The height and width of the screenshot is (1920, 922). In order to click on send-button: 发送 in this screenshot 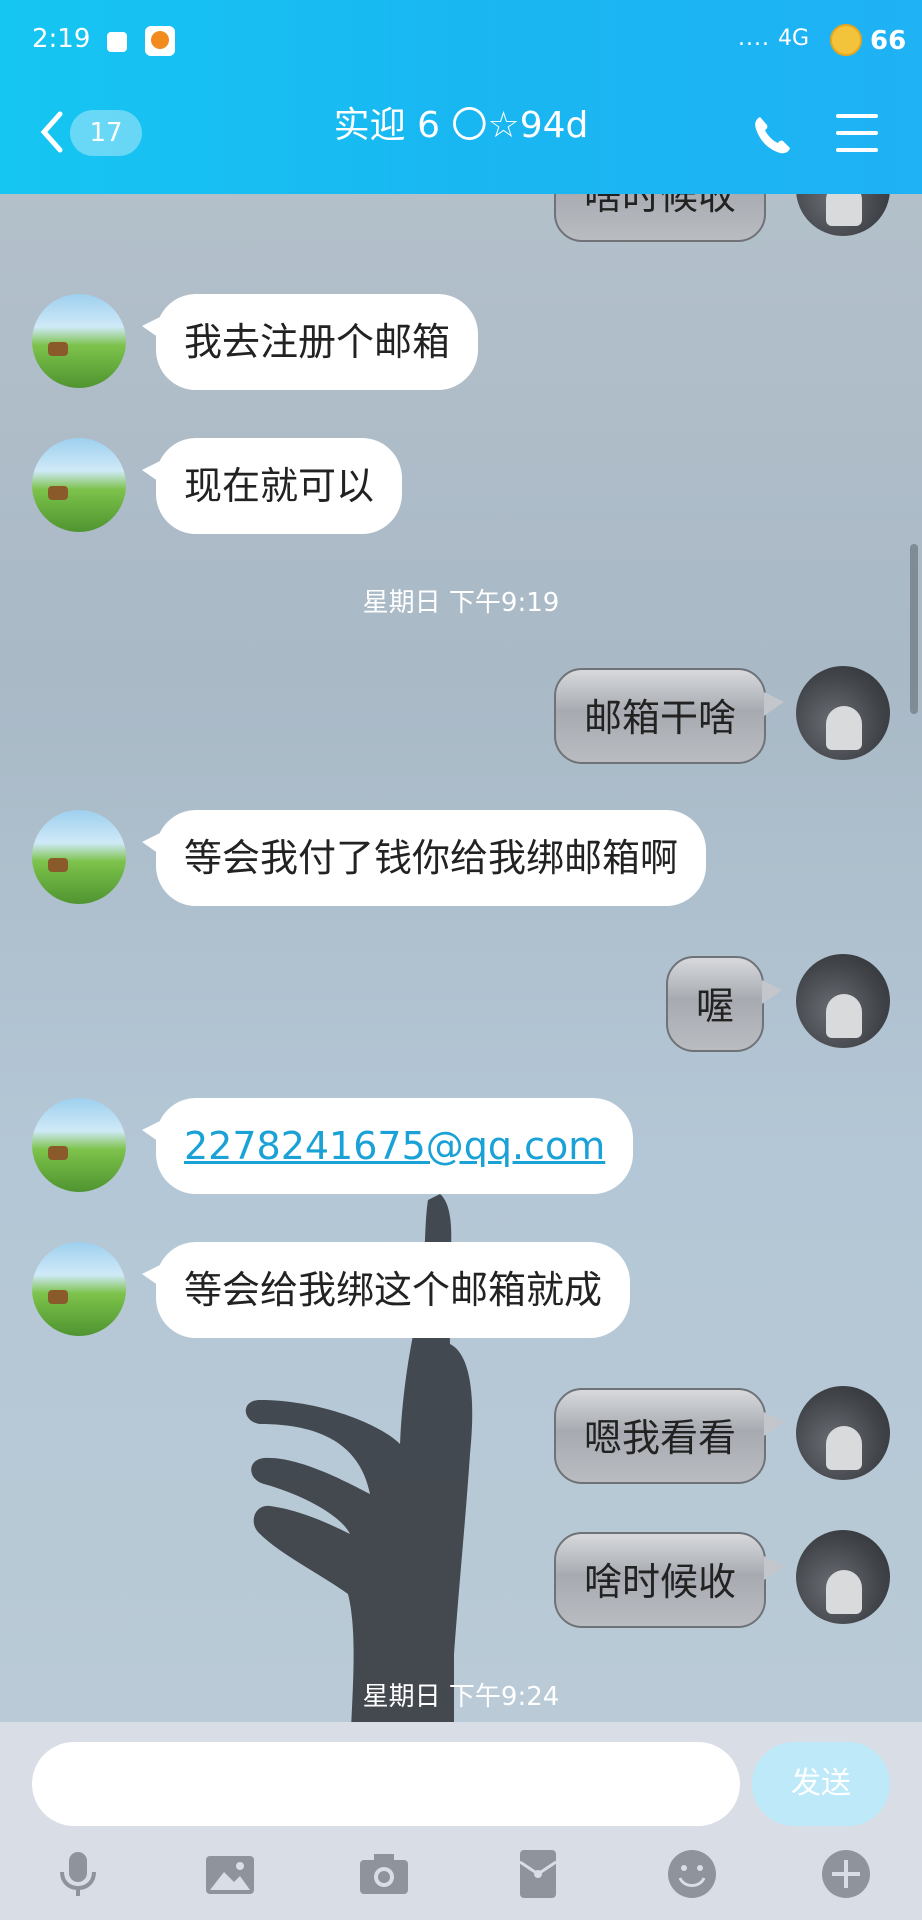, I will do `click(821, 1784)`.